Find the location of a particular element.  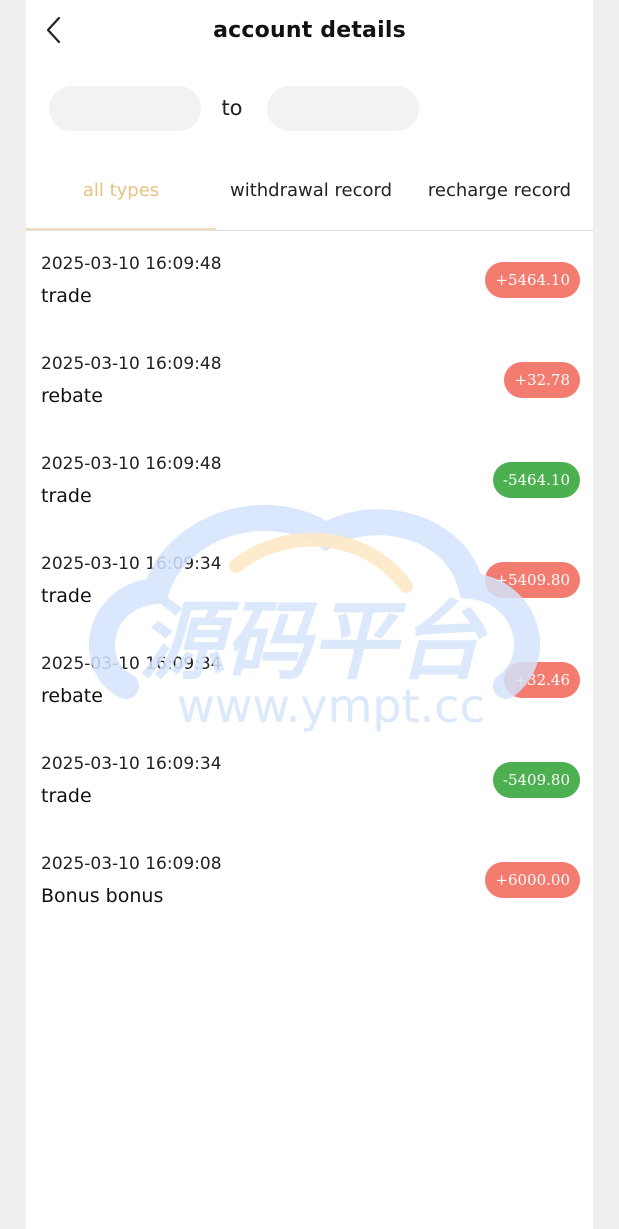

end-date-field is located at coordinates (343, 108).